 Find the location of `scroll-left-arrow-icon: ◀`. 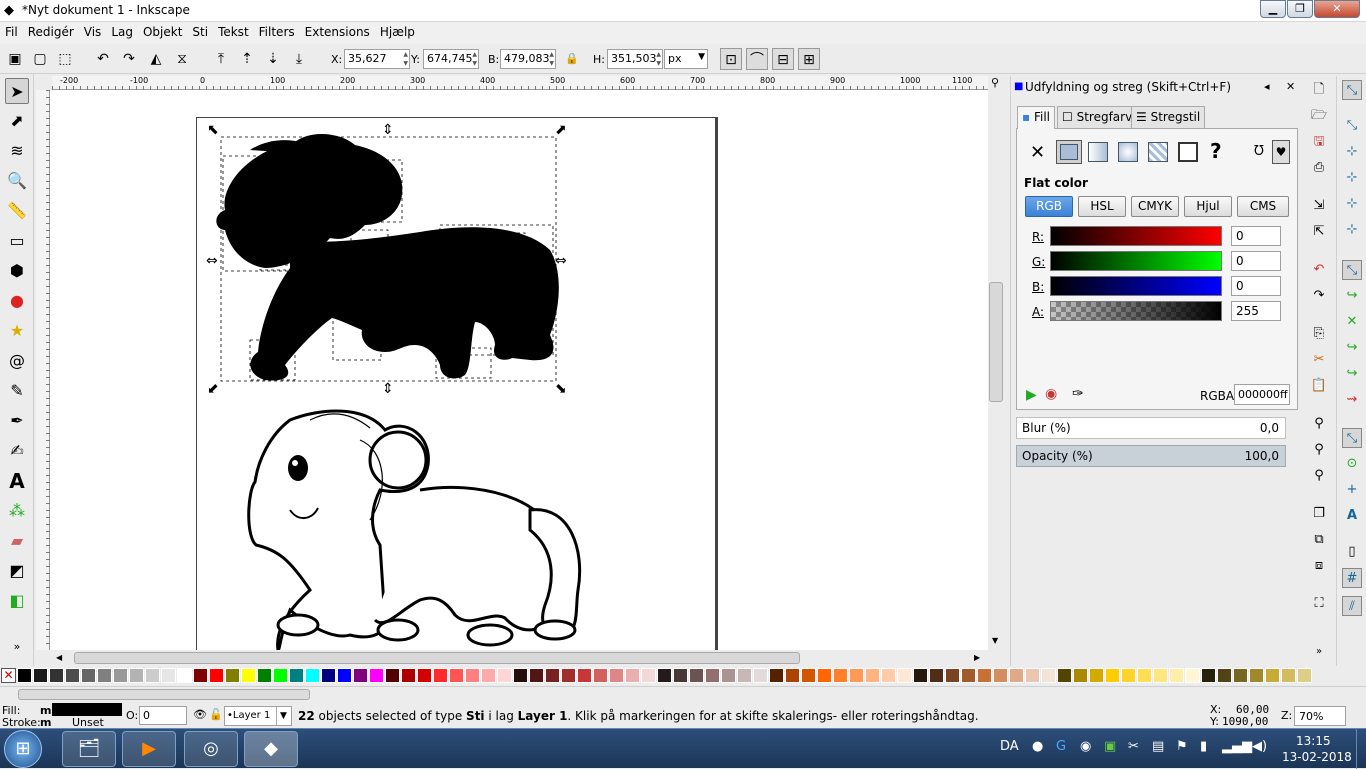

scroll-left-arrow-icon: ◀ is located at coordinates (59, 657).